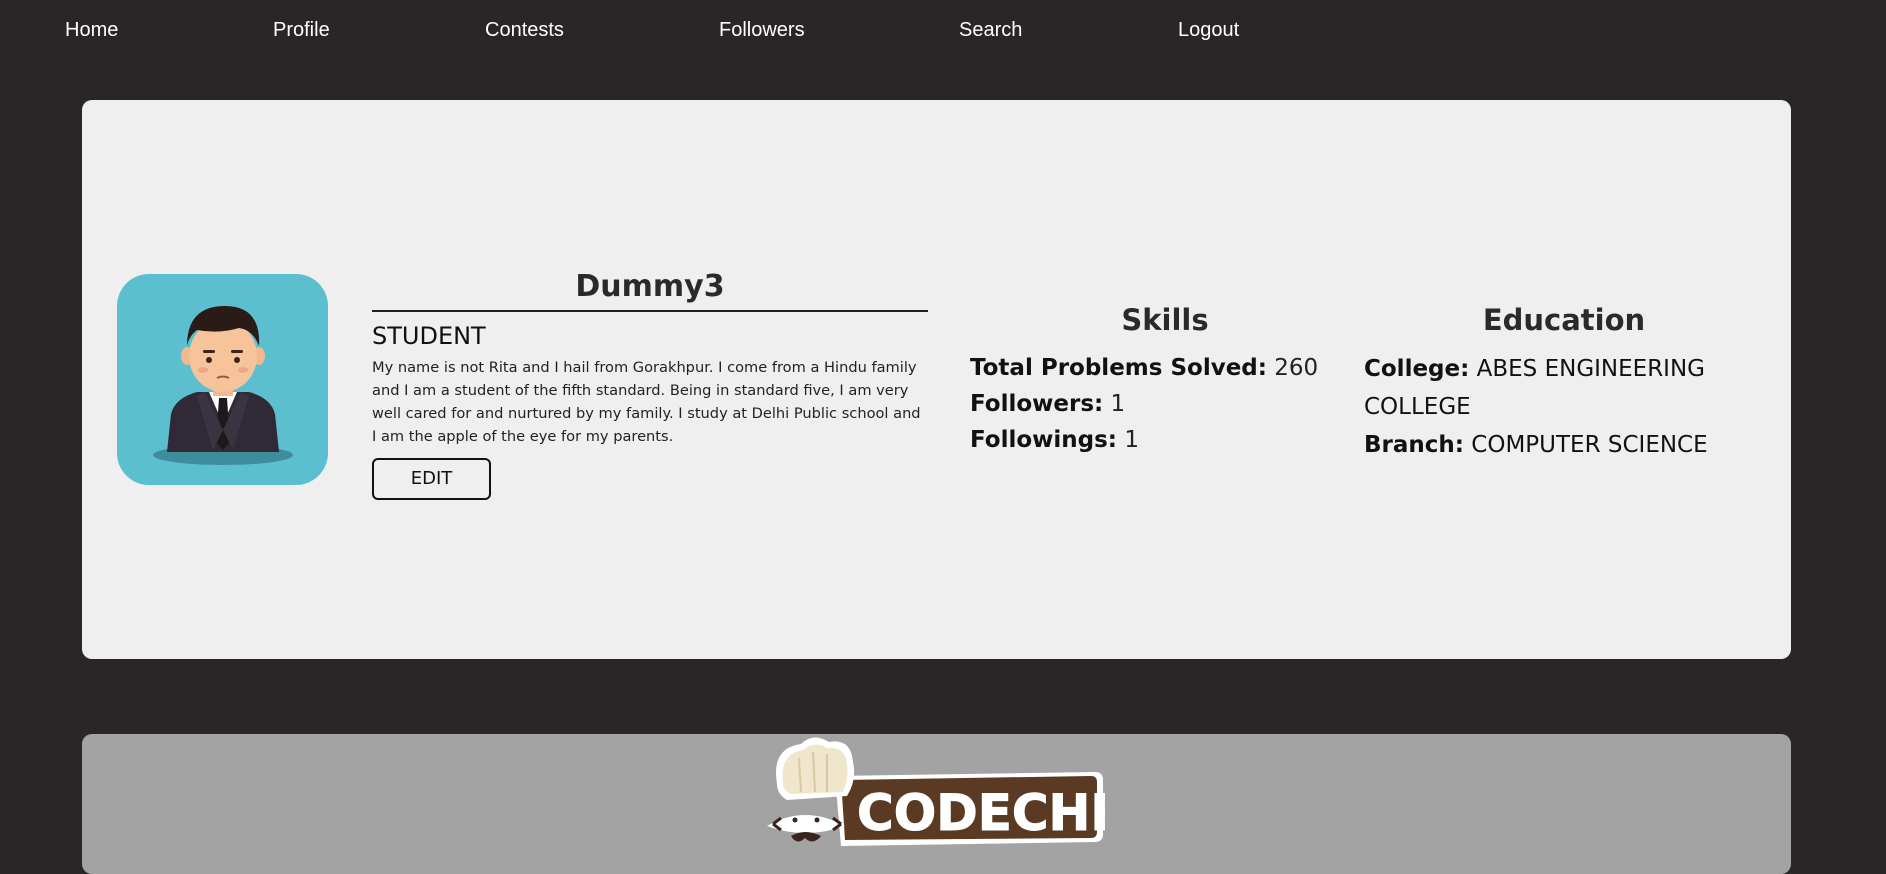 Image resolution: width=1886 pixels, height=874 pixels. What do you see at coordinates (431, 479) in the screenshot?
I see `edit-profile-button: EDIT` at bounding box center [431, 479].